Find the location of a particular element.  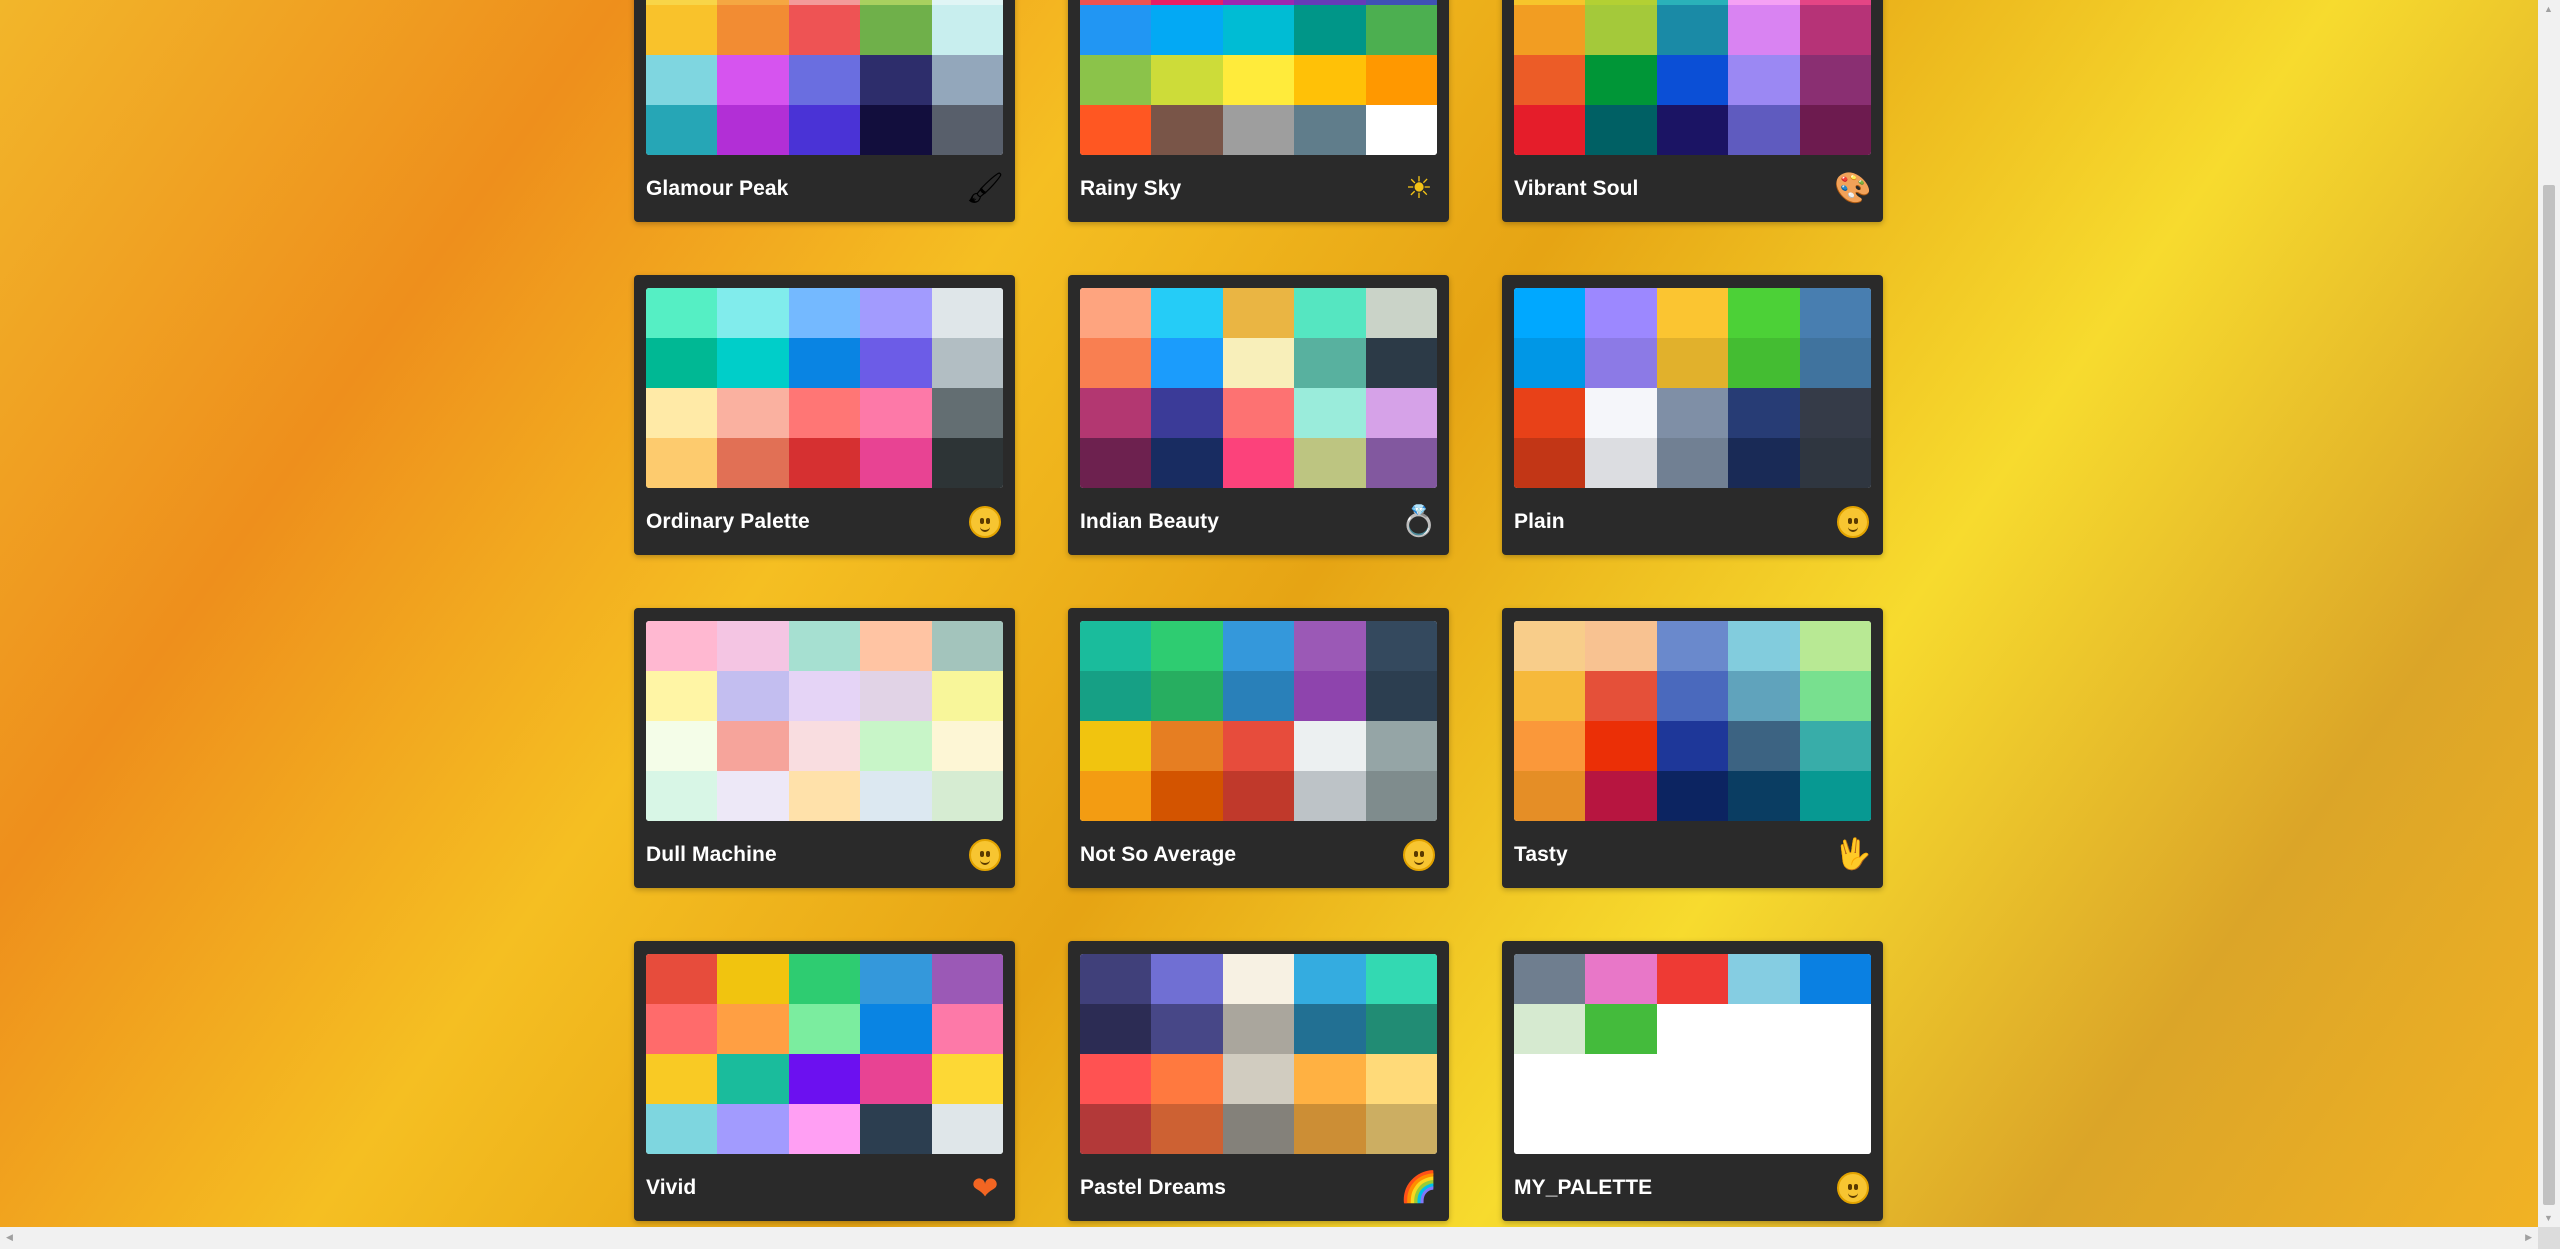

vertical-scroll-thumb is located at coordinates (2549, 695).